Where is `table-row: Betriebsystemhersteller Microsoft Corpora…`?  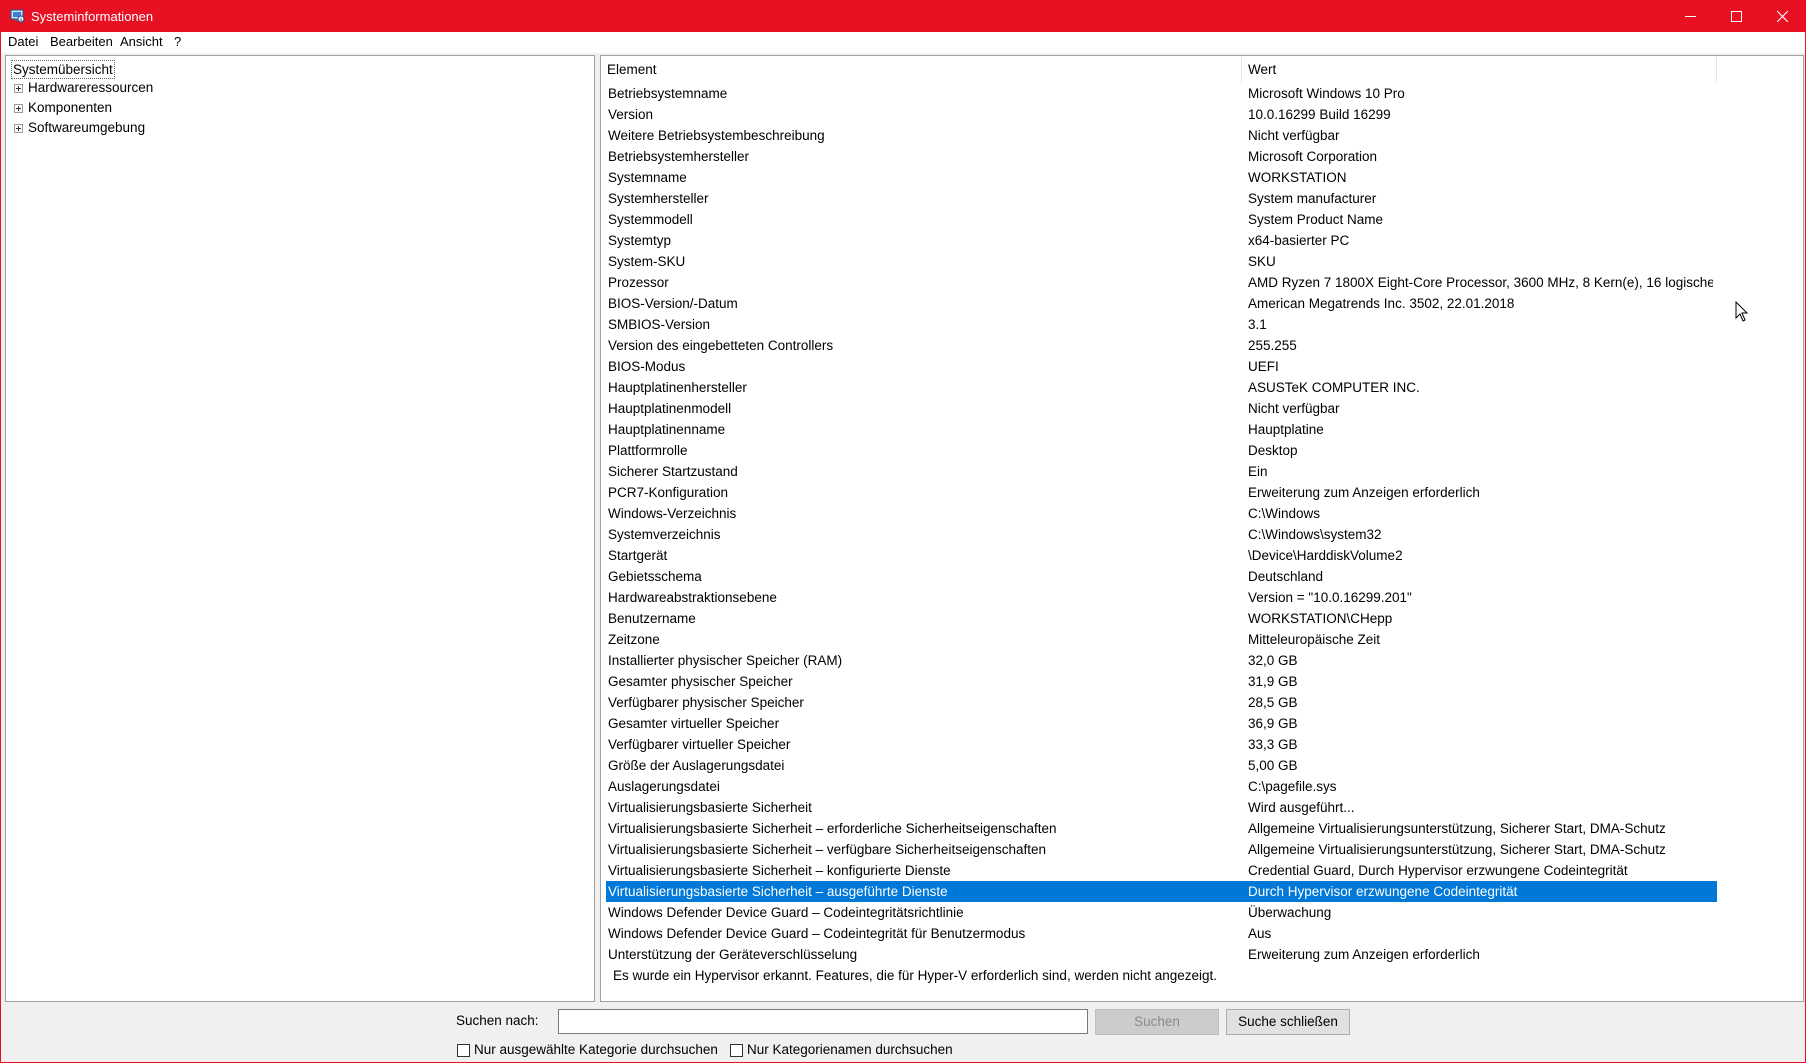 table-row: Betriebsystemhersteller Microsoft Corpora… is located at coordinates (1161, 156).